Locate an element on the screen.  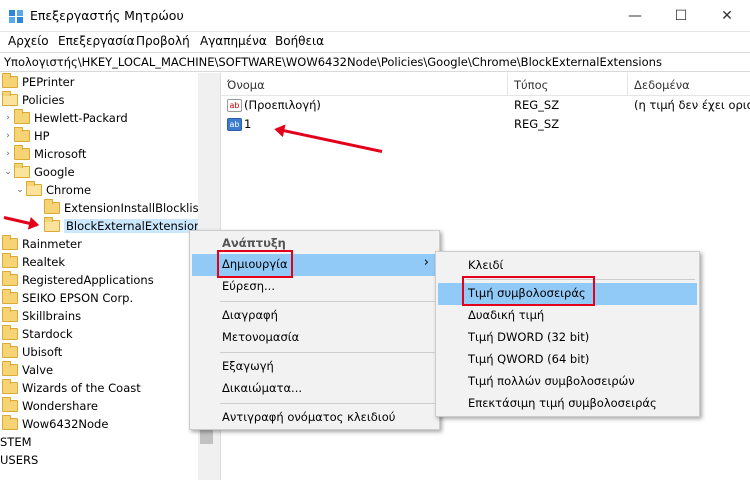
tree-item-policies: Policies is located at coordinates (33, 100).